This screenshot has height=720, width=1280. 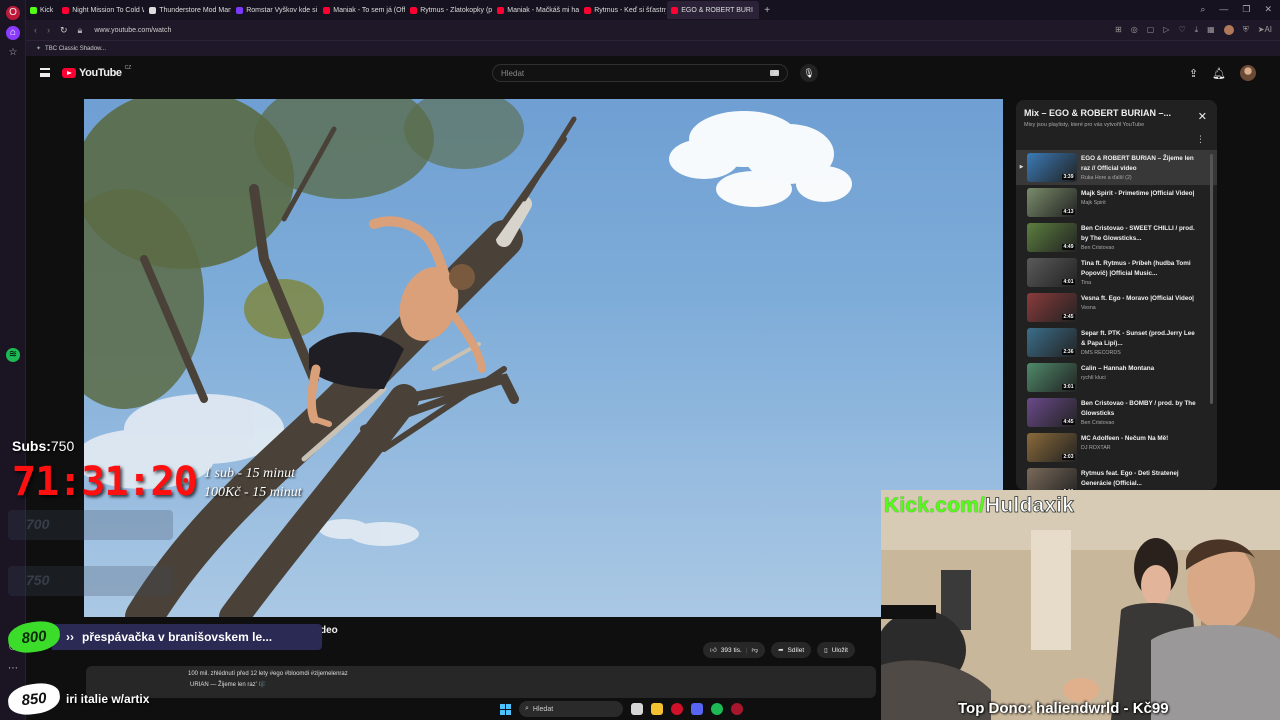 I want to click on save-button: ▯ Uložit, so click(x=836, y=650).